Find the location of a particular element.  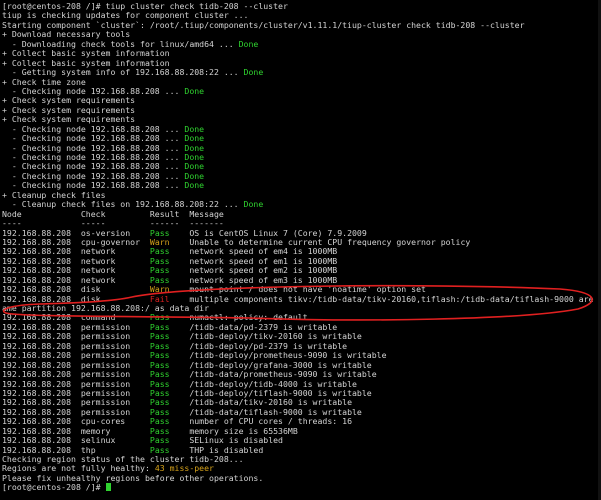

status-yellow-text: Warn is located at coordinates (159, 290).